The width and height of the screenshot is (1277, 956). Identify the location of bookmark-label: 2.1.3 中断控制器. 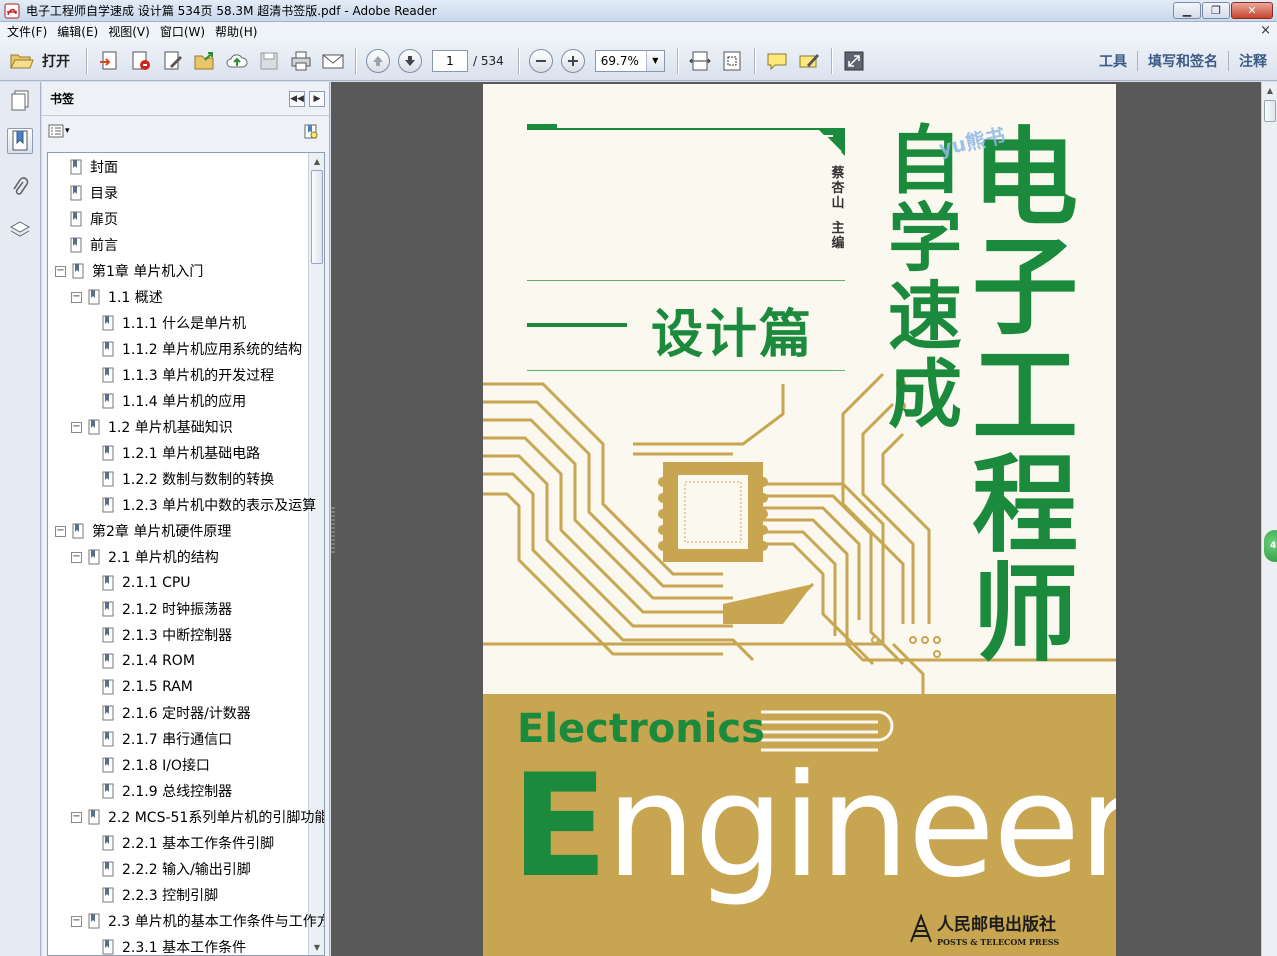
(177, 636).